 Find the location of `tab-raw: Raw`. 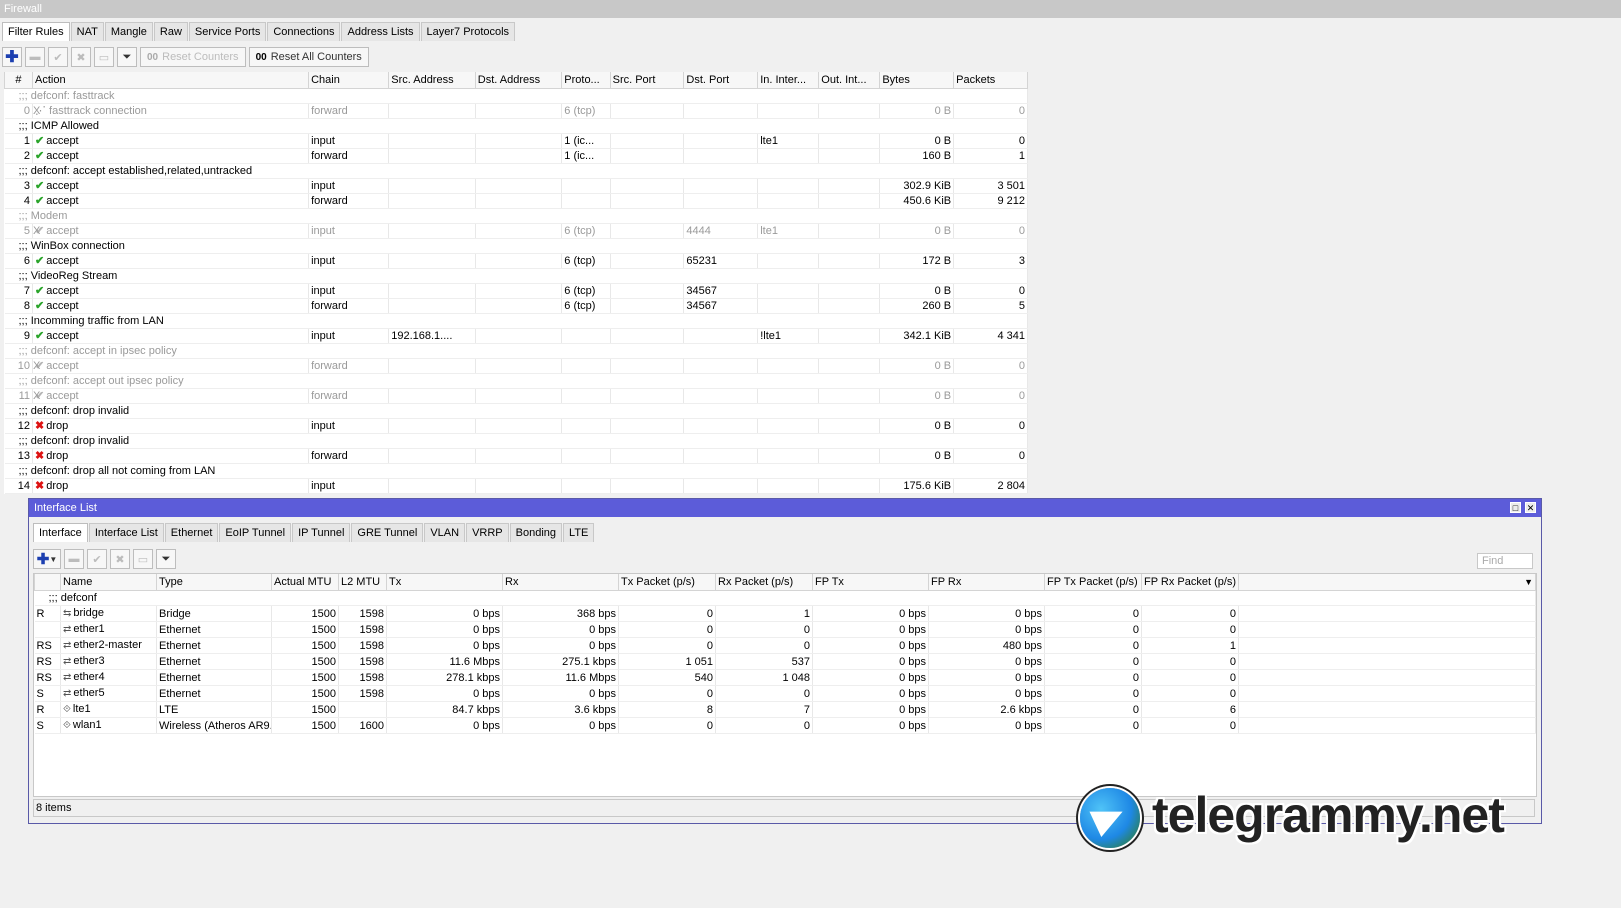

tab-raw: Raw is located at coordinates (170, 31).